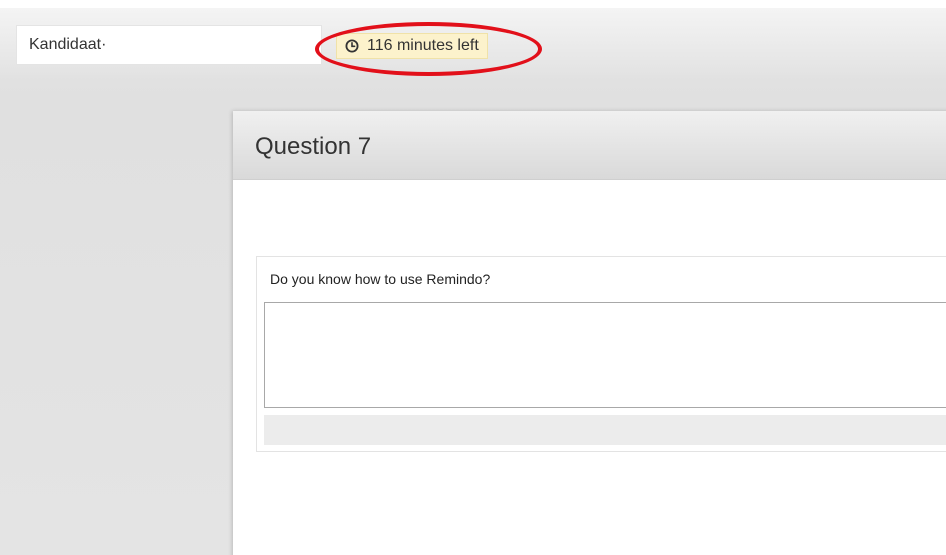 The height and width of the screenshot is (555, 946). I want to click on question-prompt: Do you know how to use Remindo?, so click(380, 279).